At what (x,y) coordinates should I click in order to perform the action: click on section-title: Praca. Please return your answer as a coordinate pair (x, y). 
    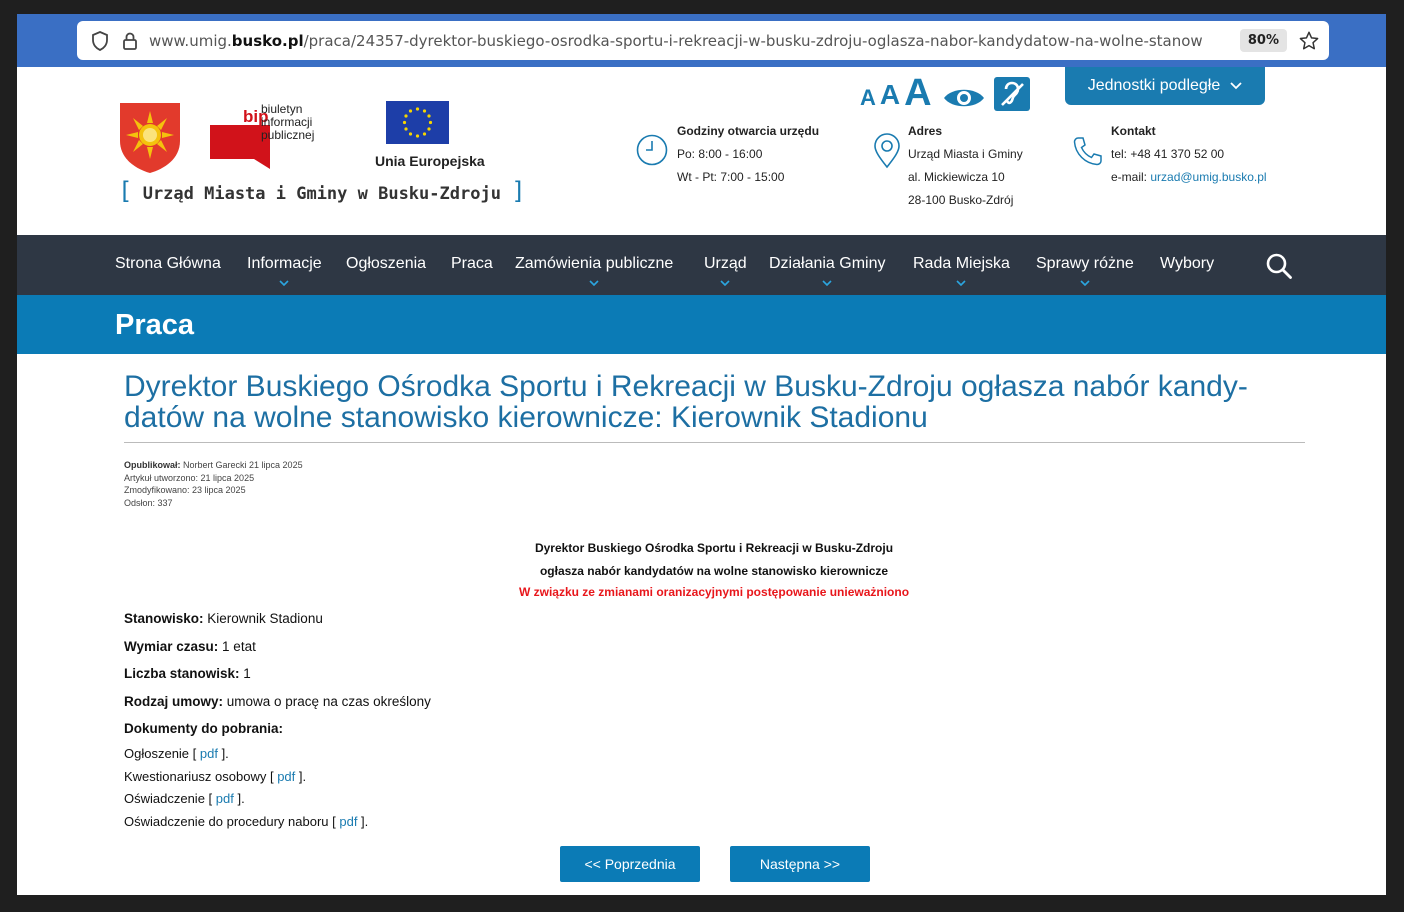
    Looking at the image, I should click on (155, 325).